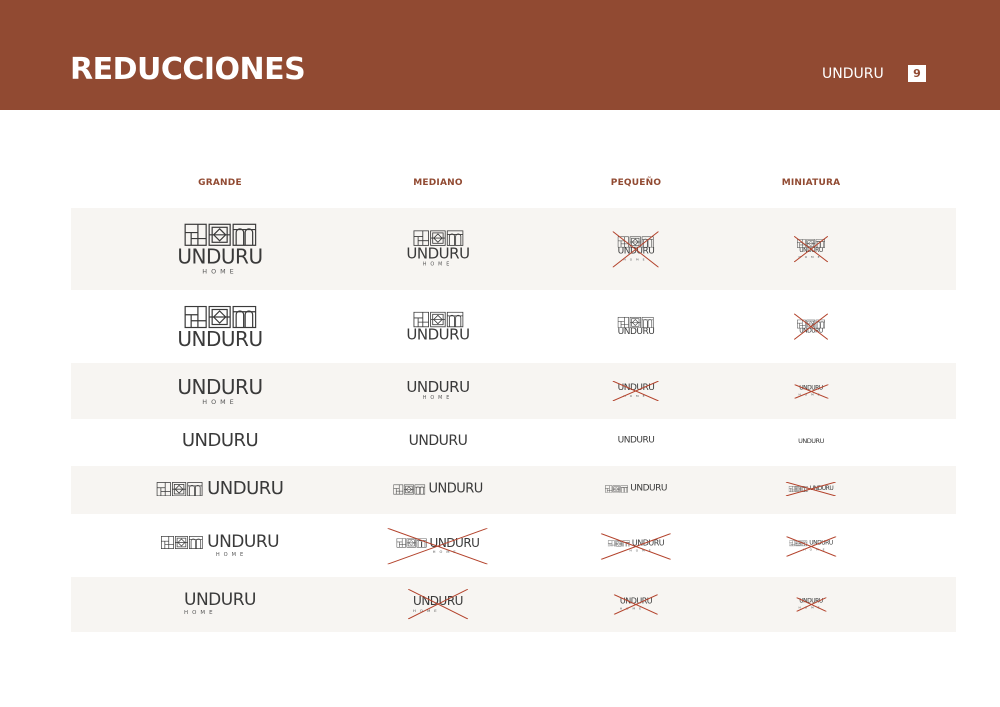 The width and height of the screenshot is (1000, 707). What do you see at coordinates (636, 183) in the screenshot?
I see `column-header-pequeno: PEQUEÑO` at bounding box center [636, 183].